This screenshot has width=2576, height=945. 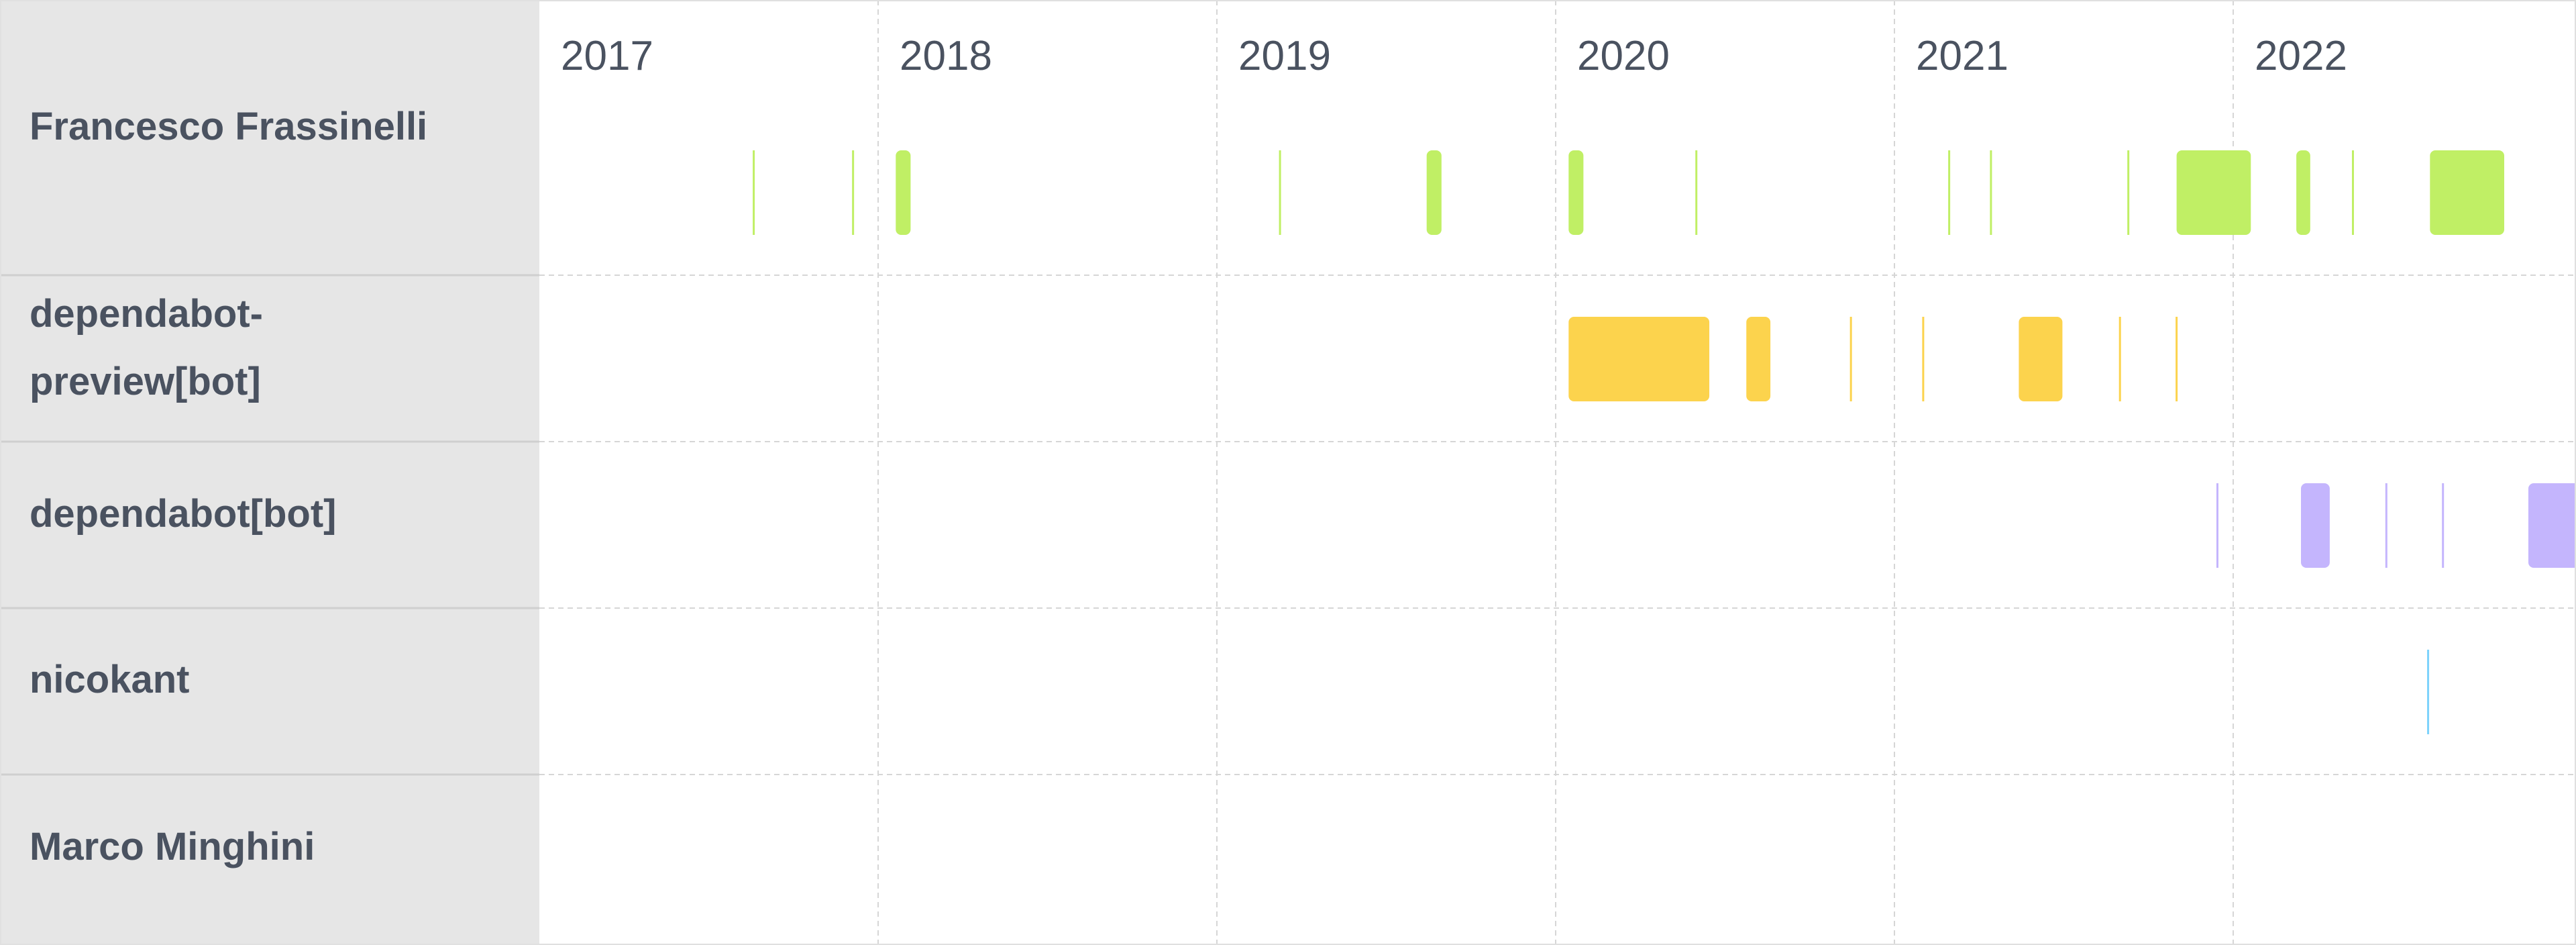 I want to click on year-label-2019: 2019, so click(x=1284, y=56).